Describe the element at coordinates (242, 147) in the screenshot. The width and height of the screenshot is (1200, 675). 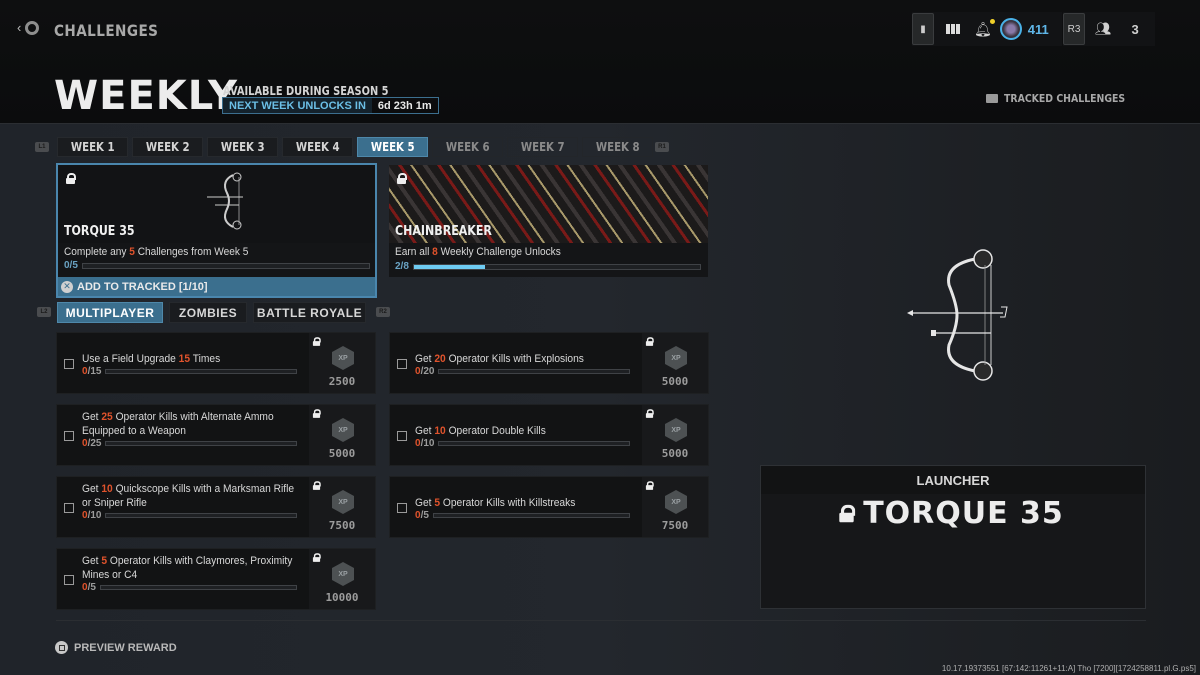
I see `tab-week-3: WEEK 3` at that location.